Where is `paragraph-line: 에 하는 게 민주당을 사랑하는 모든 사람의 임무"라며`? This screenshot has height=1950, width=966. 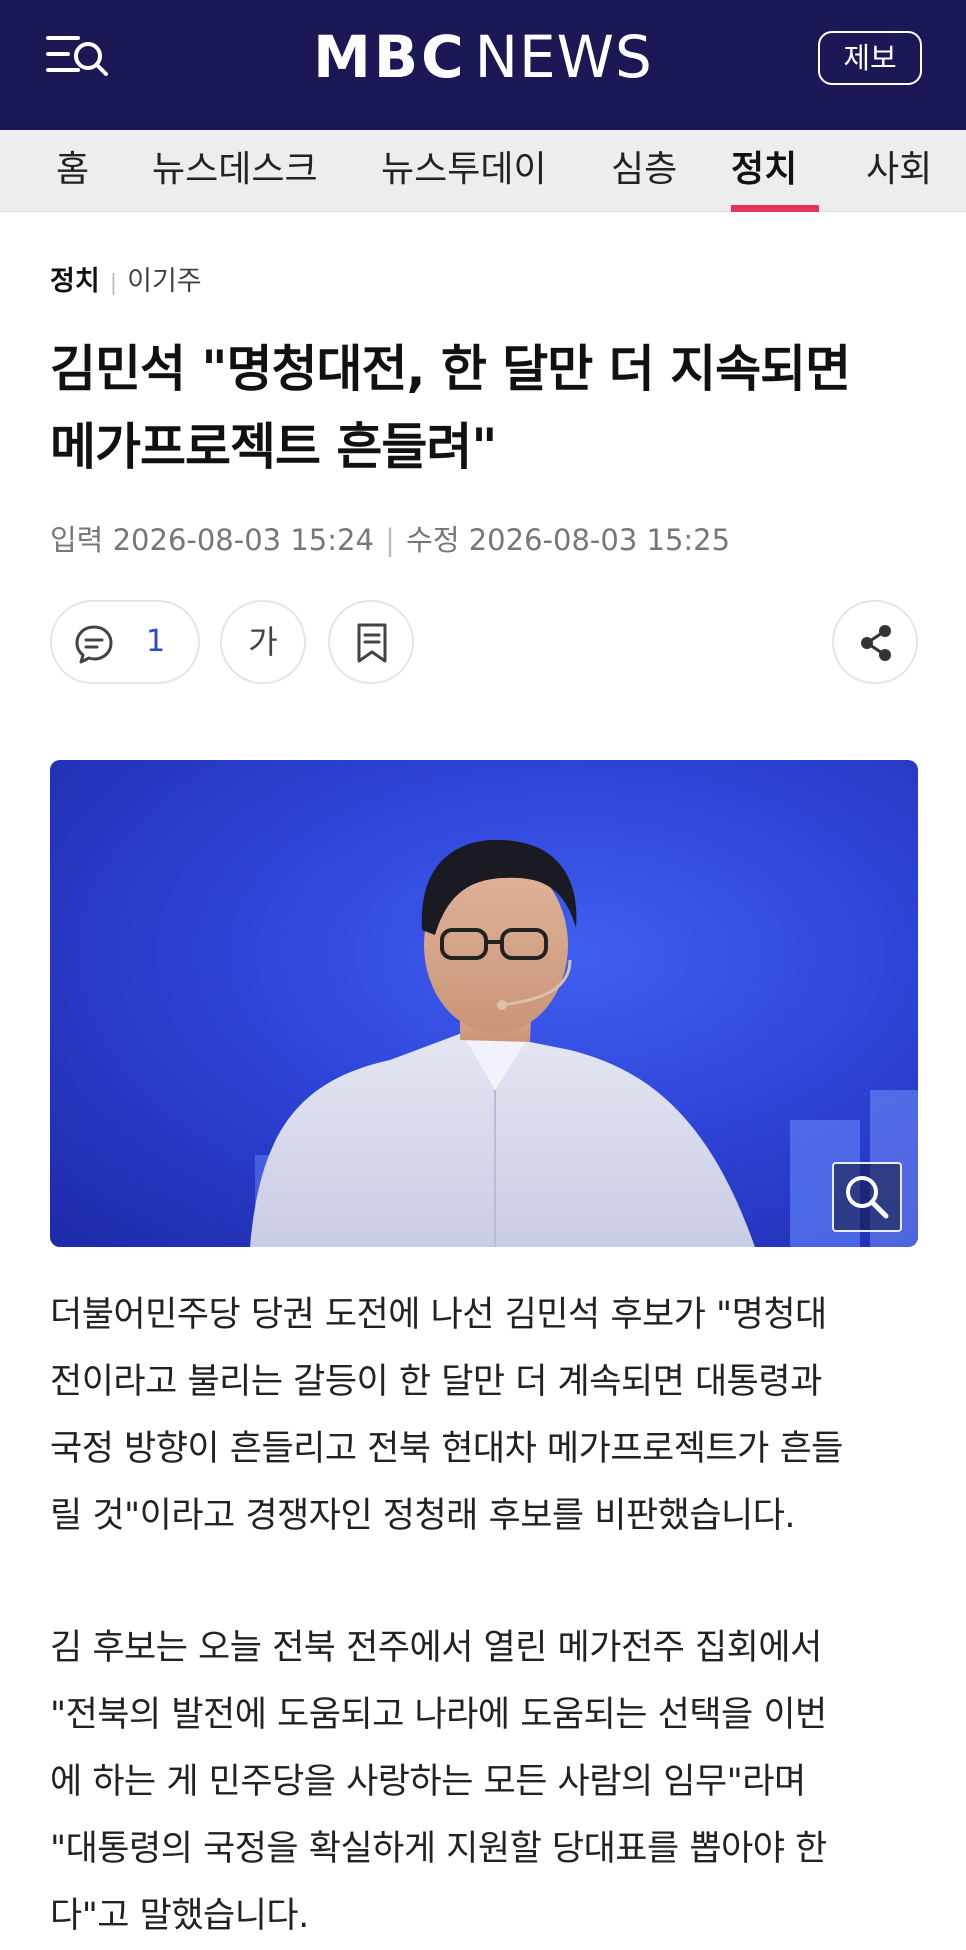 paragraph-line: 에 하는 게 민주당을 사랑하는 모든 사람의 임무"라며 is located at coordinates (428, 1782).